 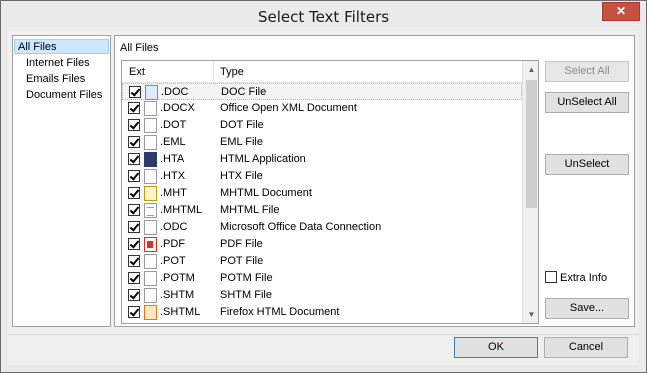 I want to click on list-row: .DOCX Office Open XML Document, so click(x=322, y=108).